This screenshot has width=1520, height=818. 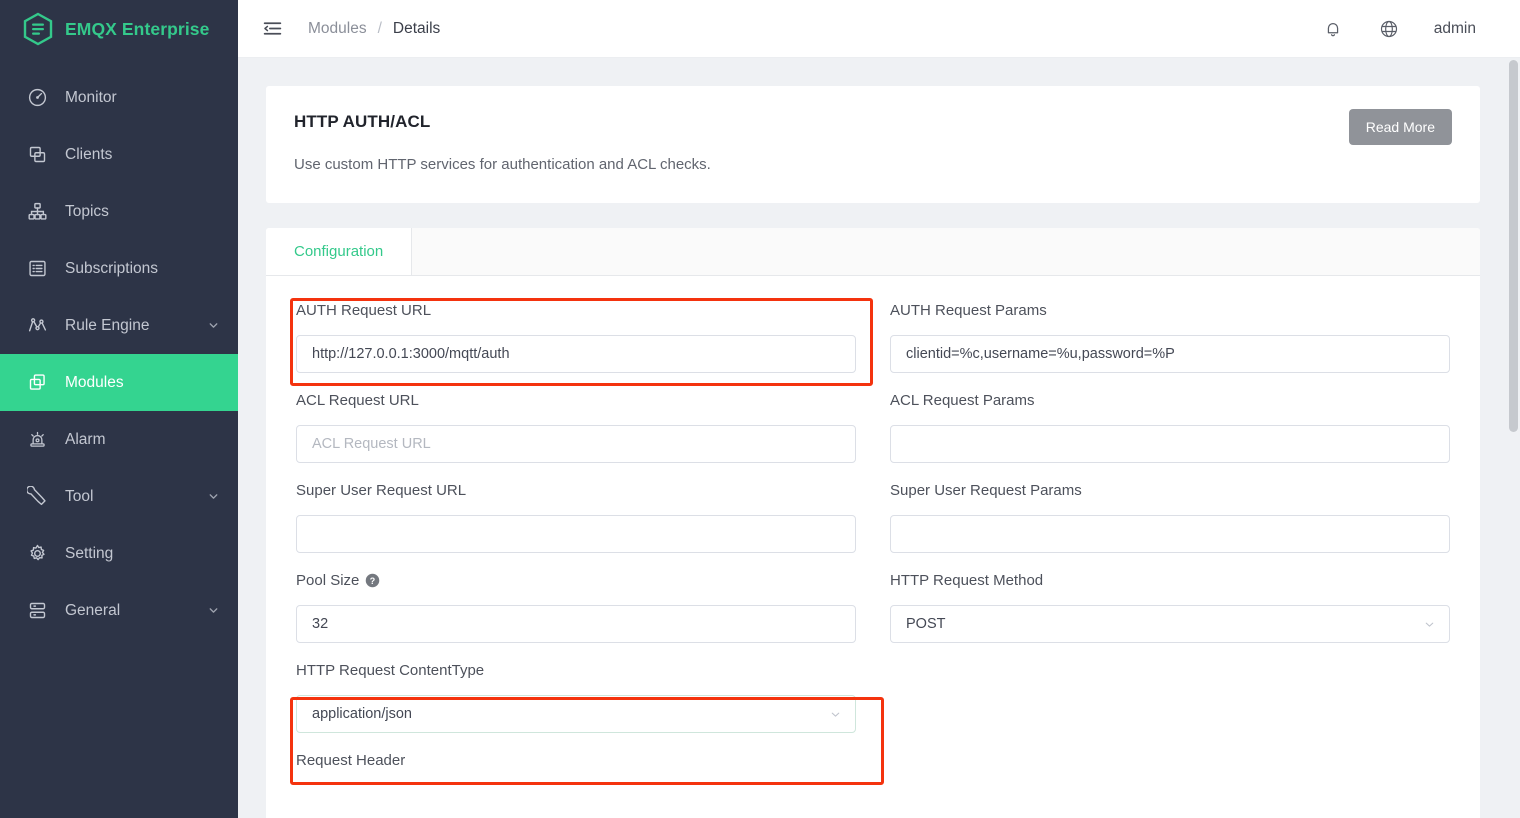 I want to click on field-label: AUTH Request Params, so click(x=968, y=310).